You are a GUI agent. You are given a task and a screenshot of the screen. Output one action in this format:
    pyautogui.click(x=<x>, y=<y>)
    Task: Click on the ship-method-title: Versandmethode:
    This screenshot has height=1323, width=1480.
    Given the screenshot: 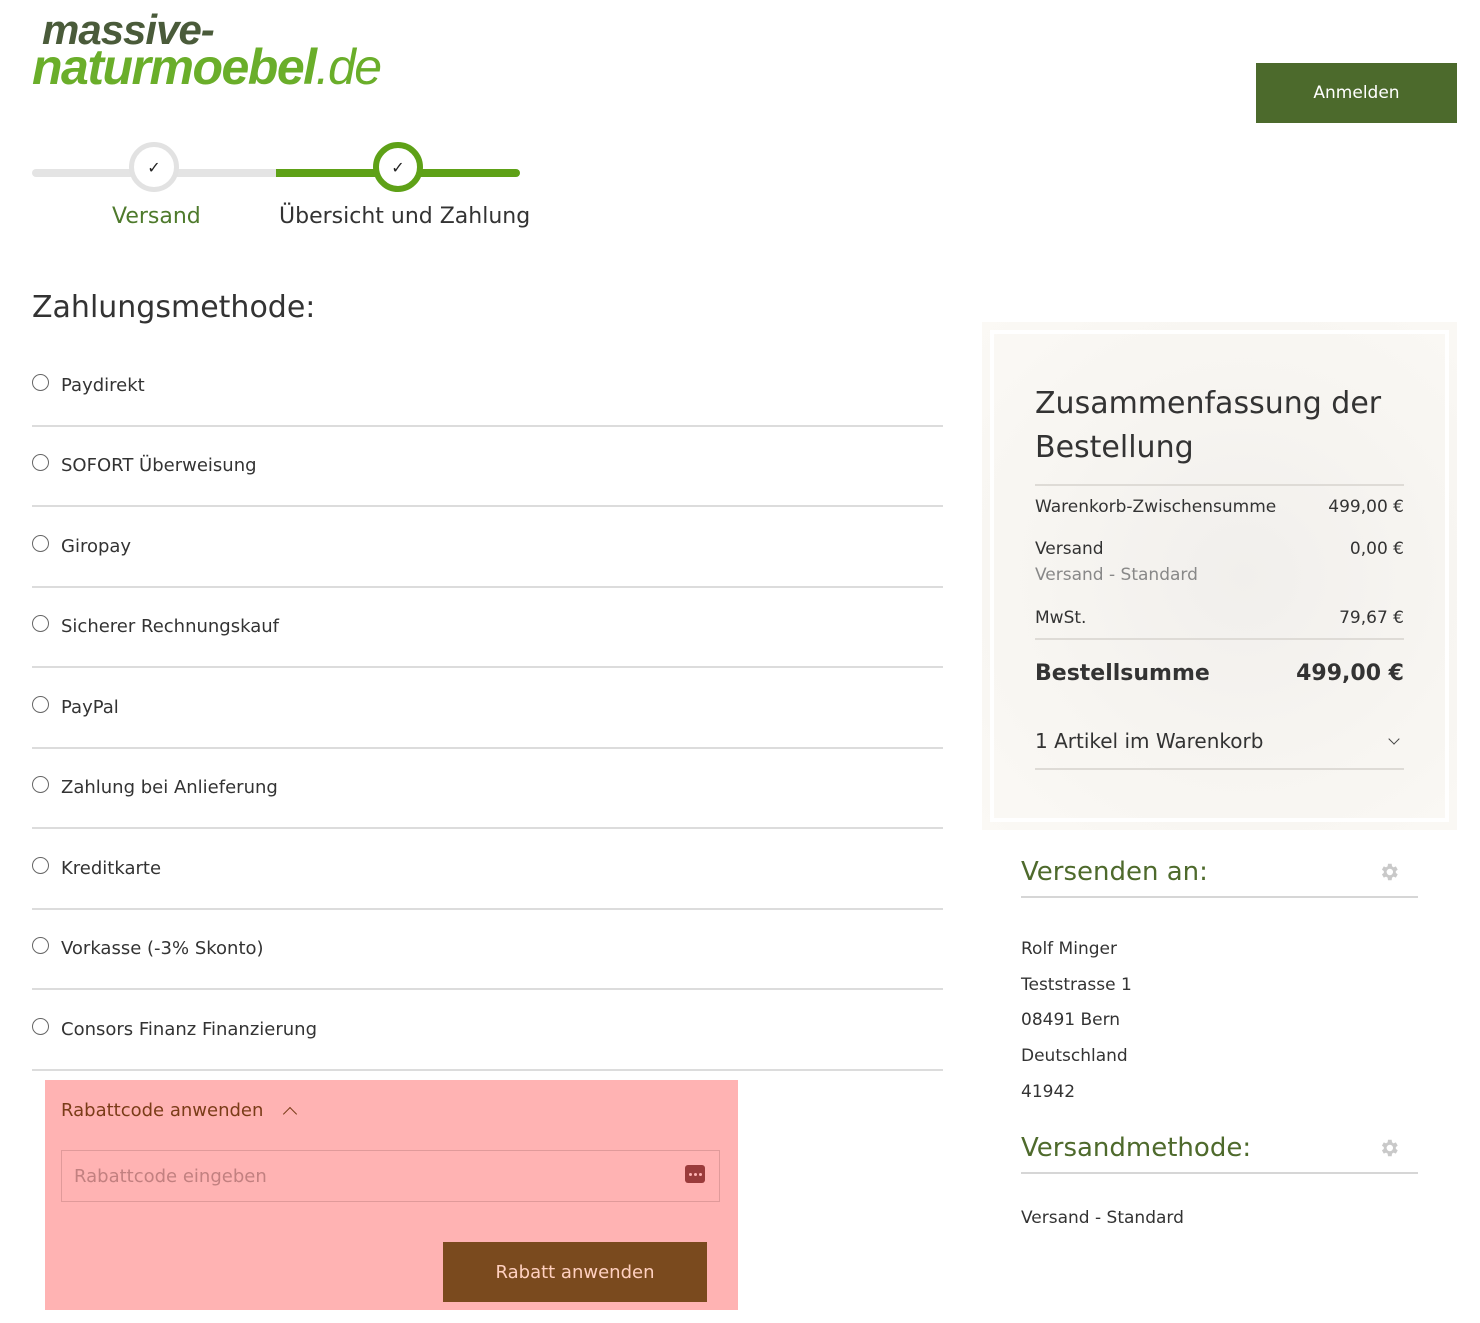 What is the action you would take?
    pyautogui.click(x=1136, y=1148)
    